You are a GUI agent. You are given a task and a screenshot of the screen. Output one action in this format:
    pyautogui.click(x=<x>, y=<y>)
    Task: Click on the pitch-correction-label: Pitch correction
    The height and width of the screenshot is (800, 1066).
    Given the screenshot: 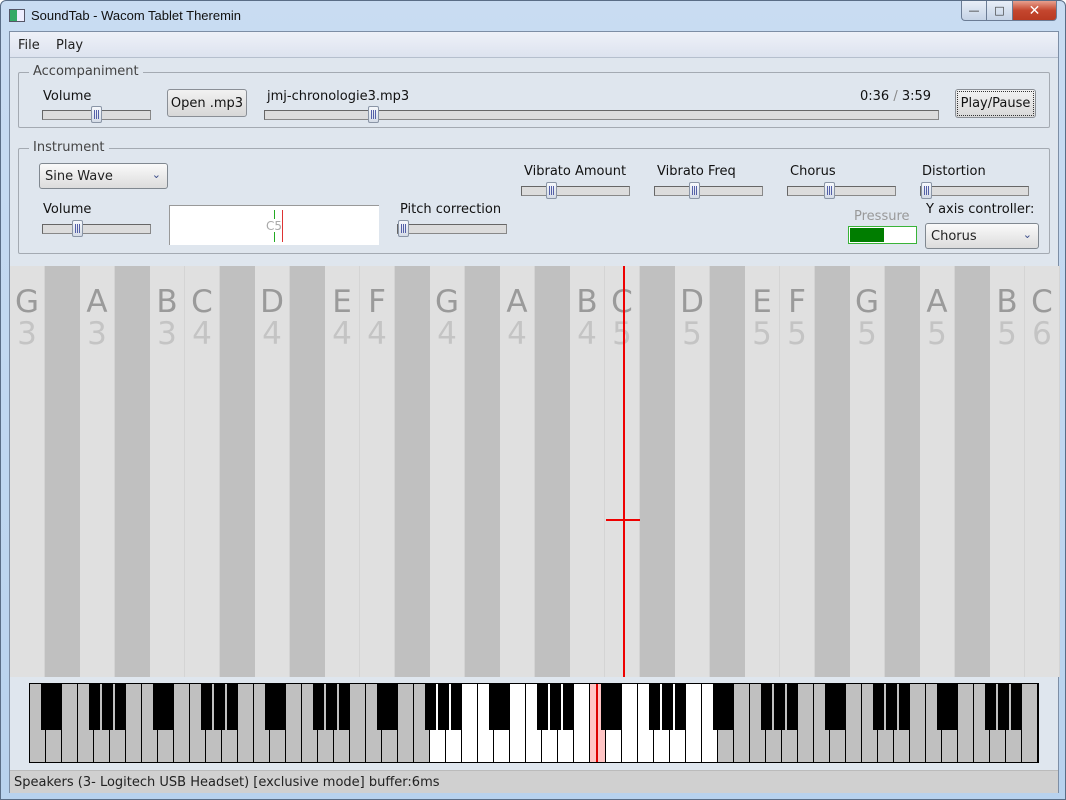 What is the action you would take?
    pyautogui.click(x=451, y=209)
    